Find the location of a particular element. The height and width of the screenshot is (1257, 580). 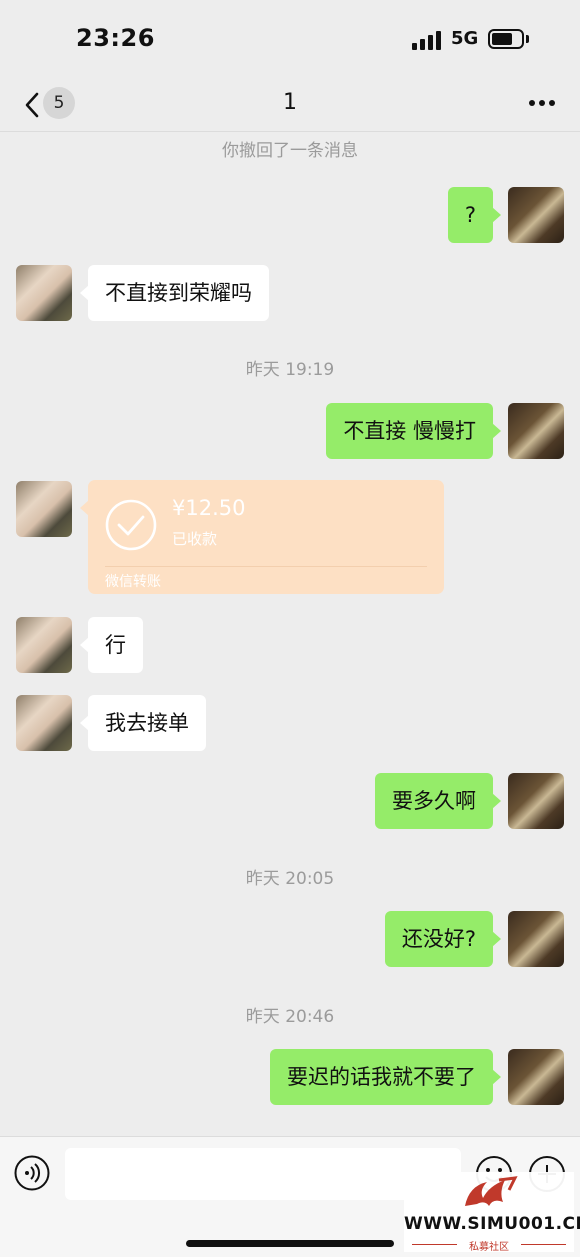

check-icon is located at coordinates (131, 525).